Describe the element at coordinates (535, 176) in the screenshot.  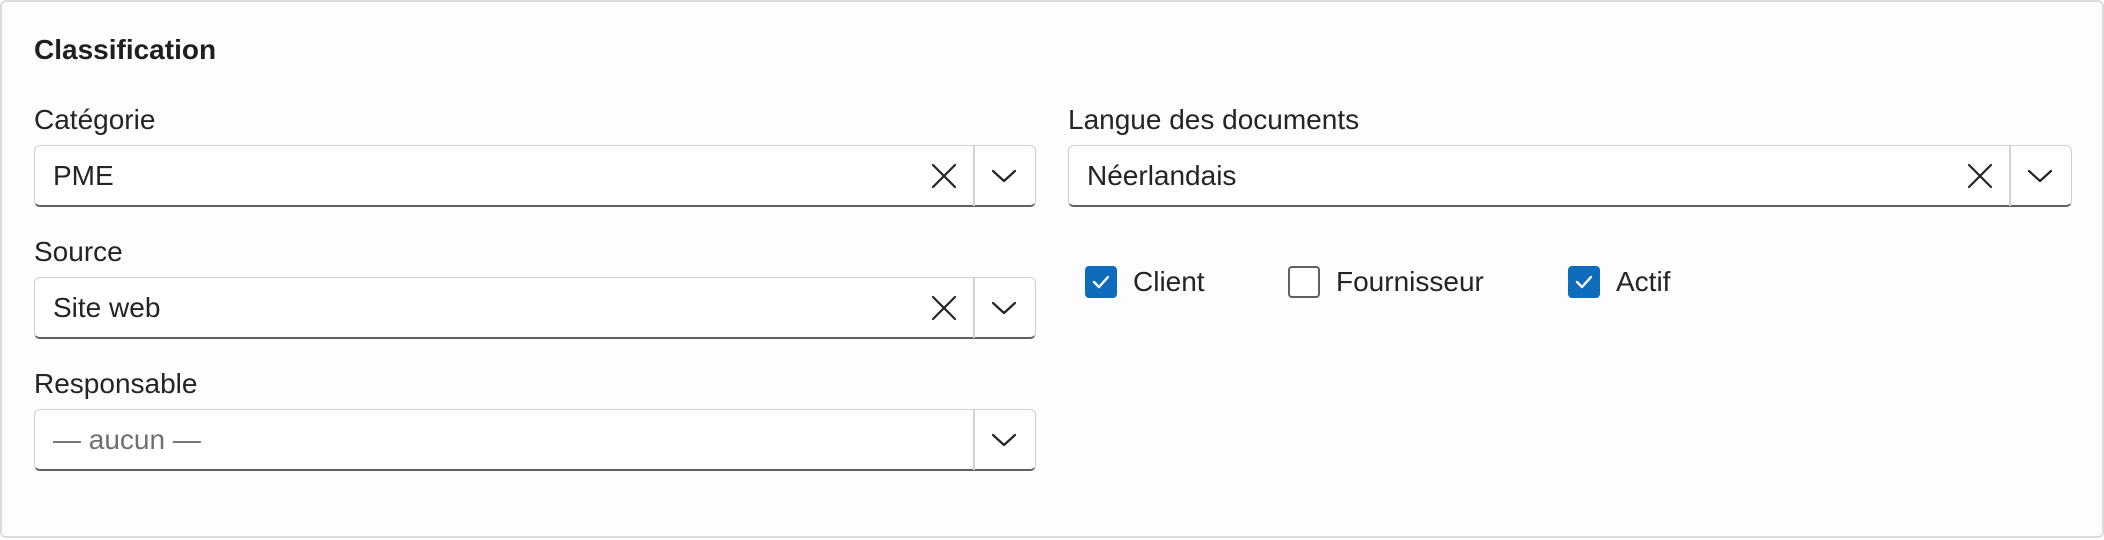
I see `categorie-combobox: PME` at that location.